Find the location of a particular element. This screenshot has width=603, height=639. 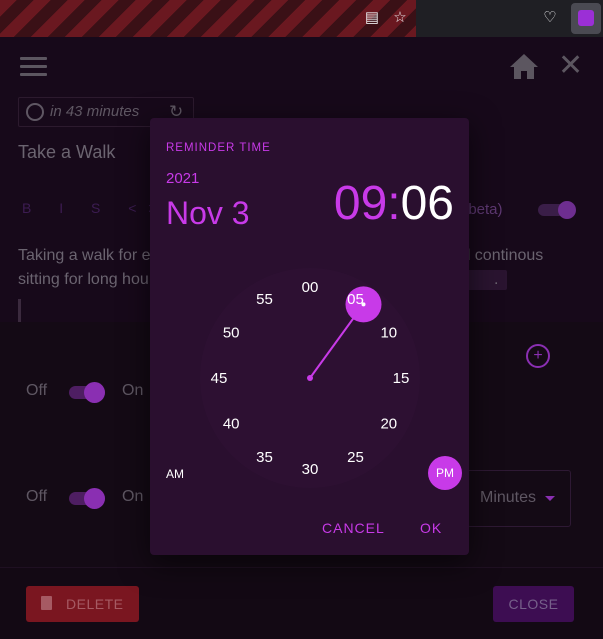

clock-number-05: 05 is located at coordinates (355, 299).